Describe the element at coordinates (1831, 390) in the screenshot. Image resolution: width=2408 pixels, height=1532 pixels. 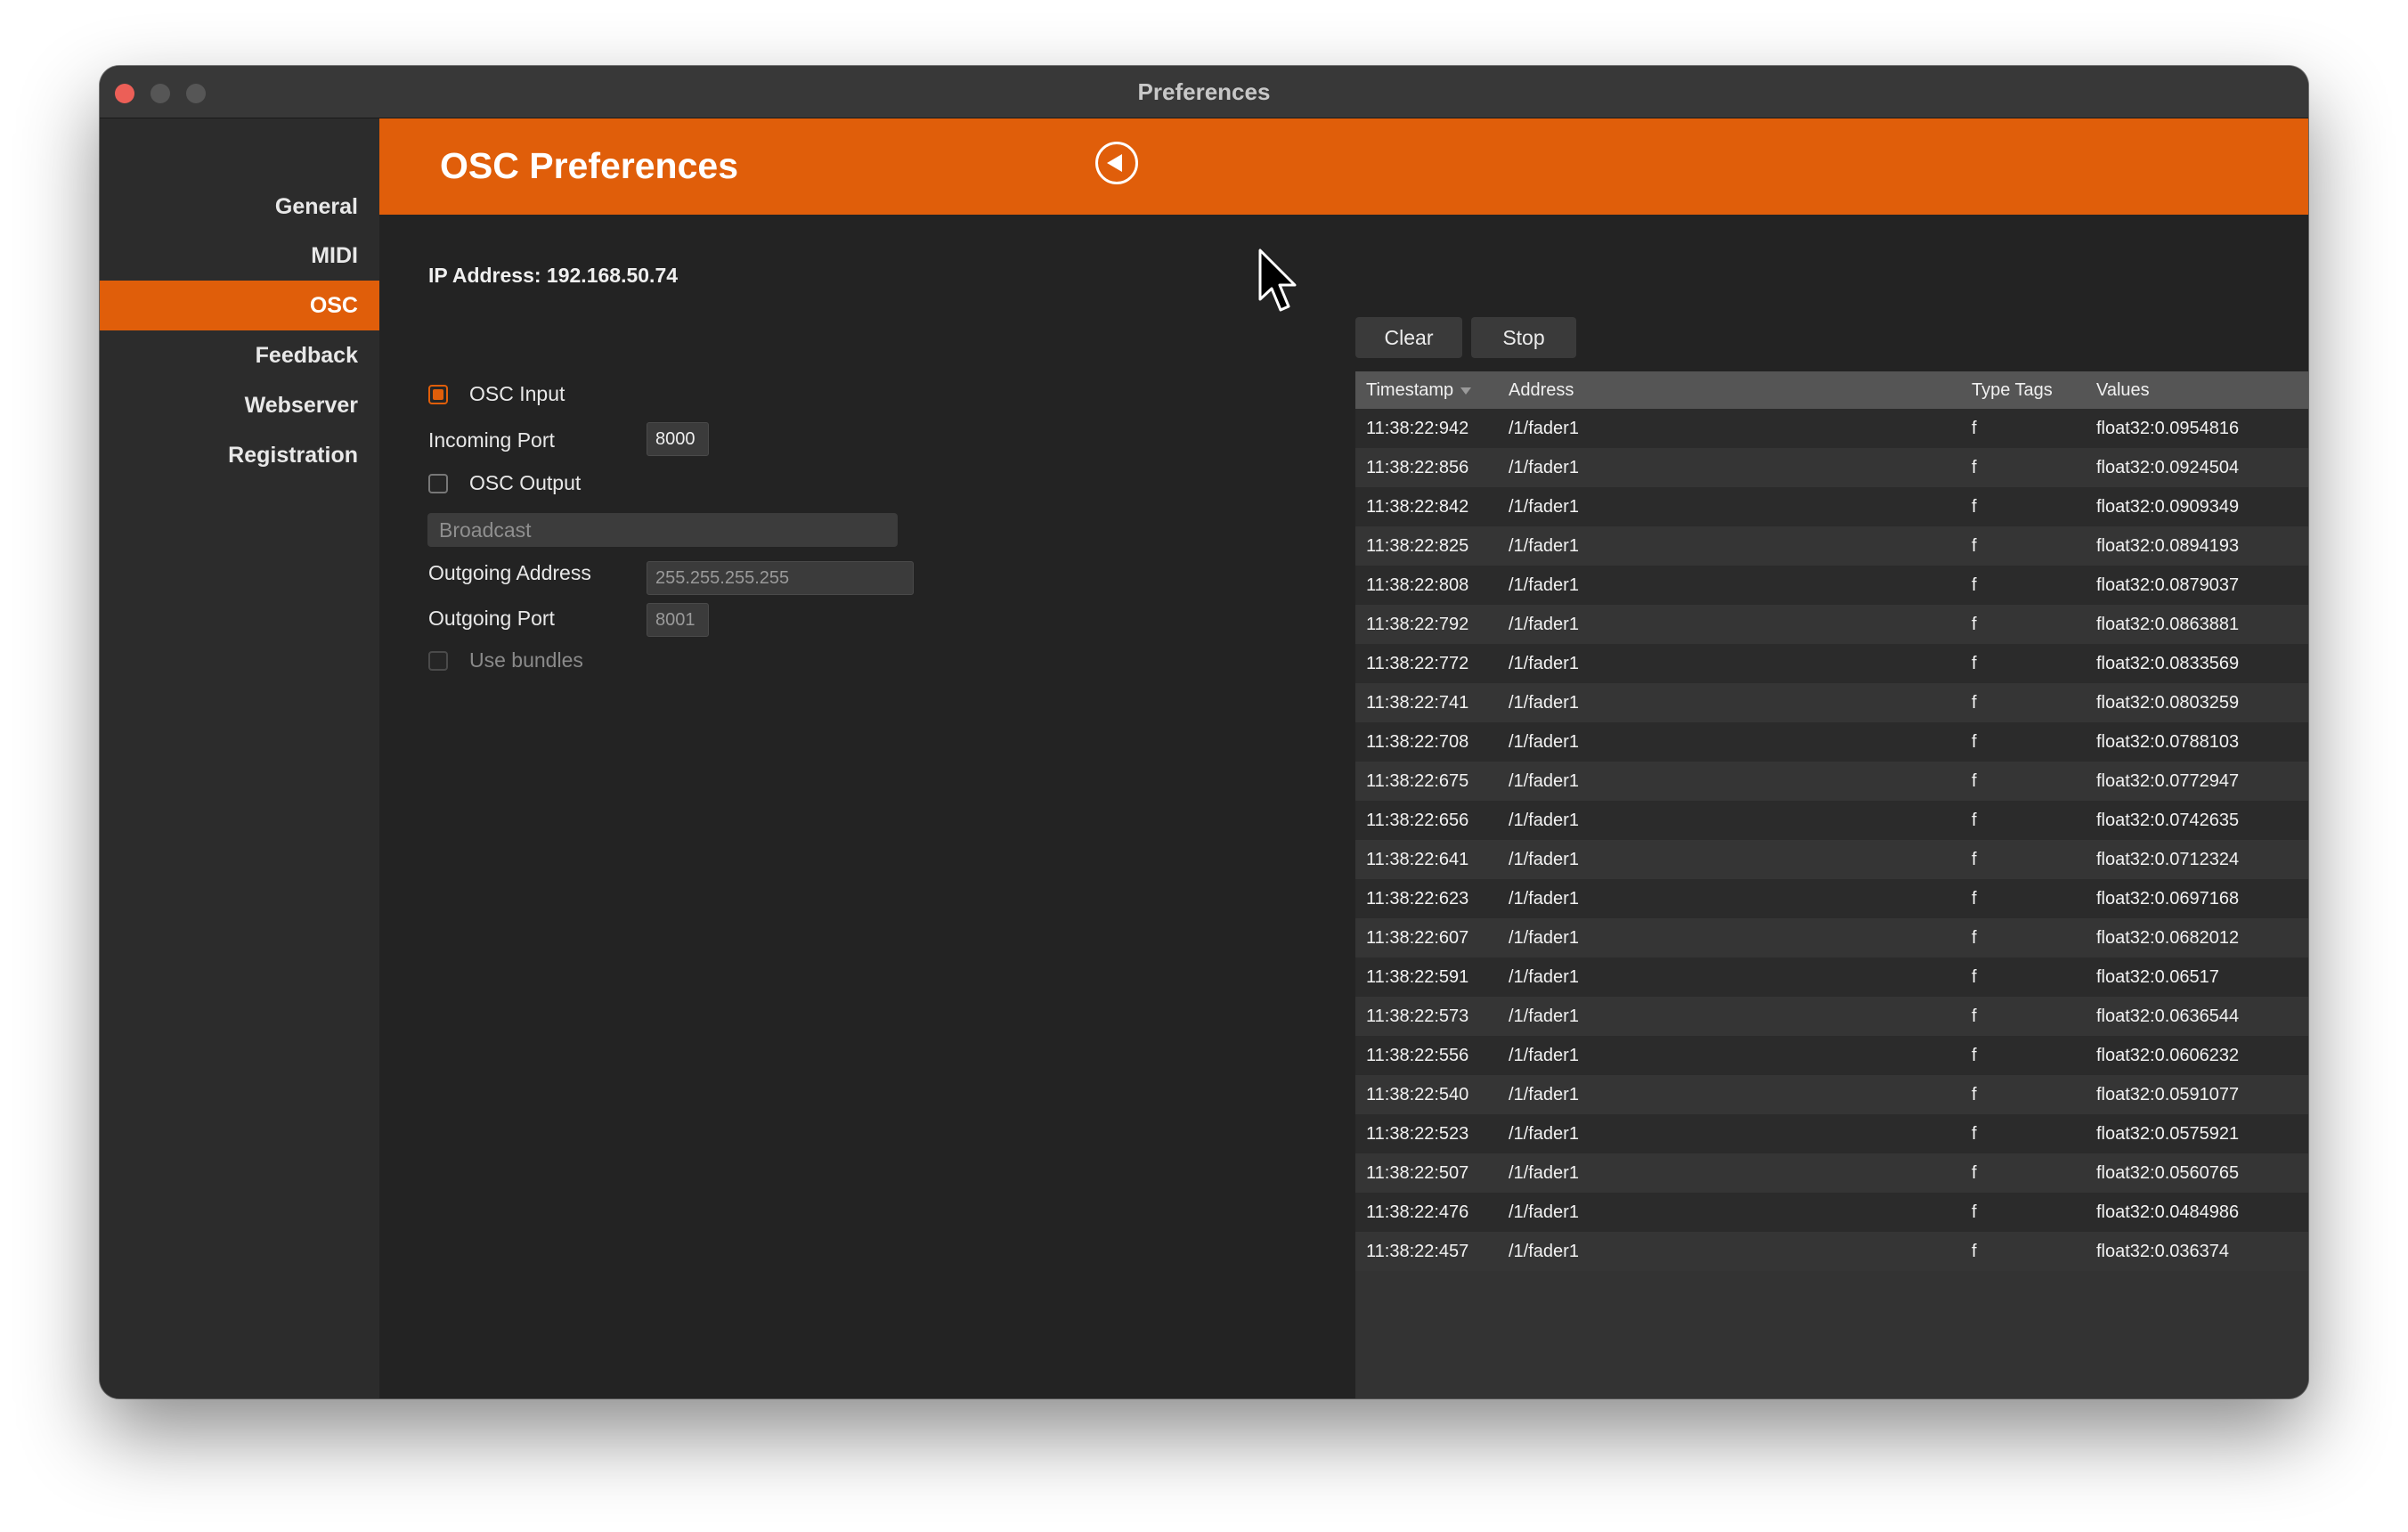
I see `table-header: Timestamp Address Type Tags Values` at that location.